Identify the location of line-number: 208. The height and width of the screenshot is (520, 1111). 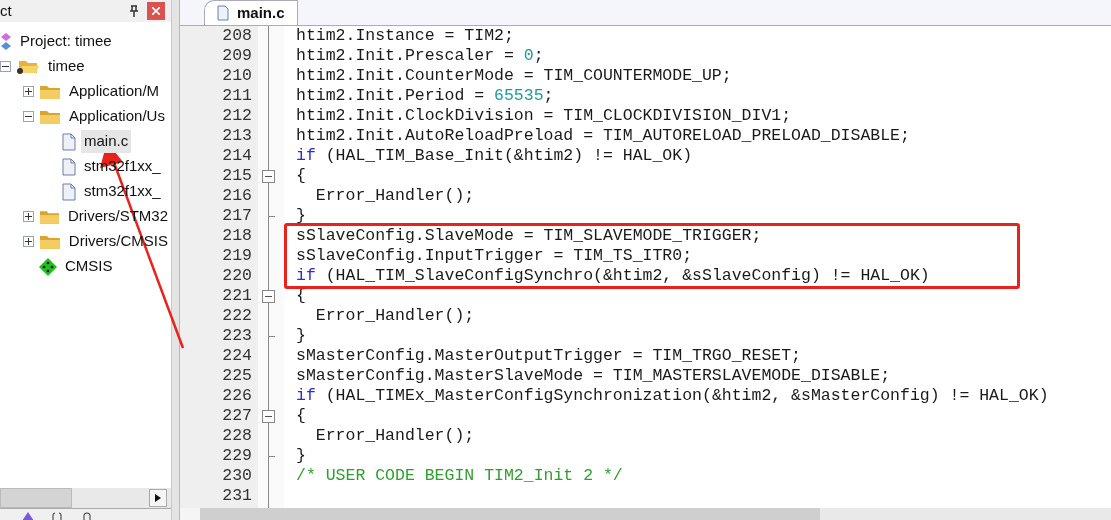
(237, 36).